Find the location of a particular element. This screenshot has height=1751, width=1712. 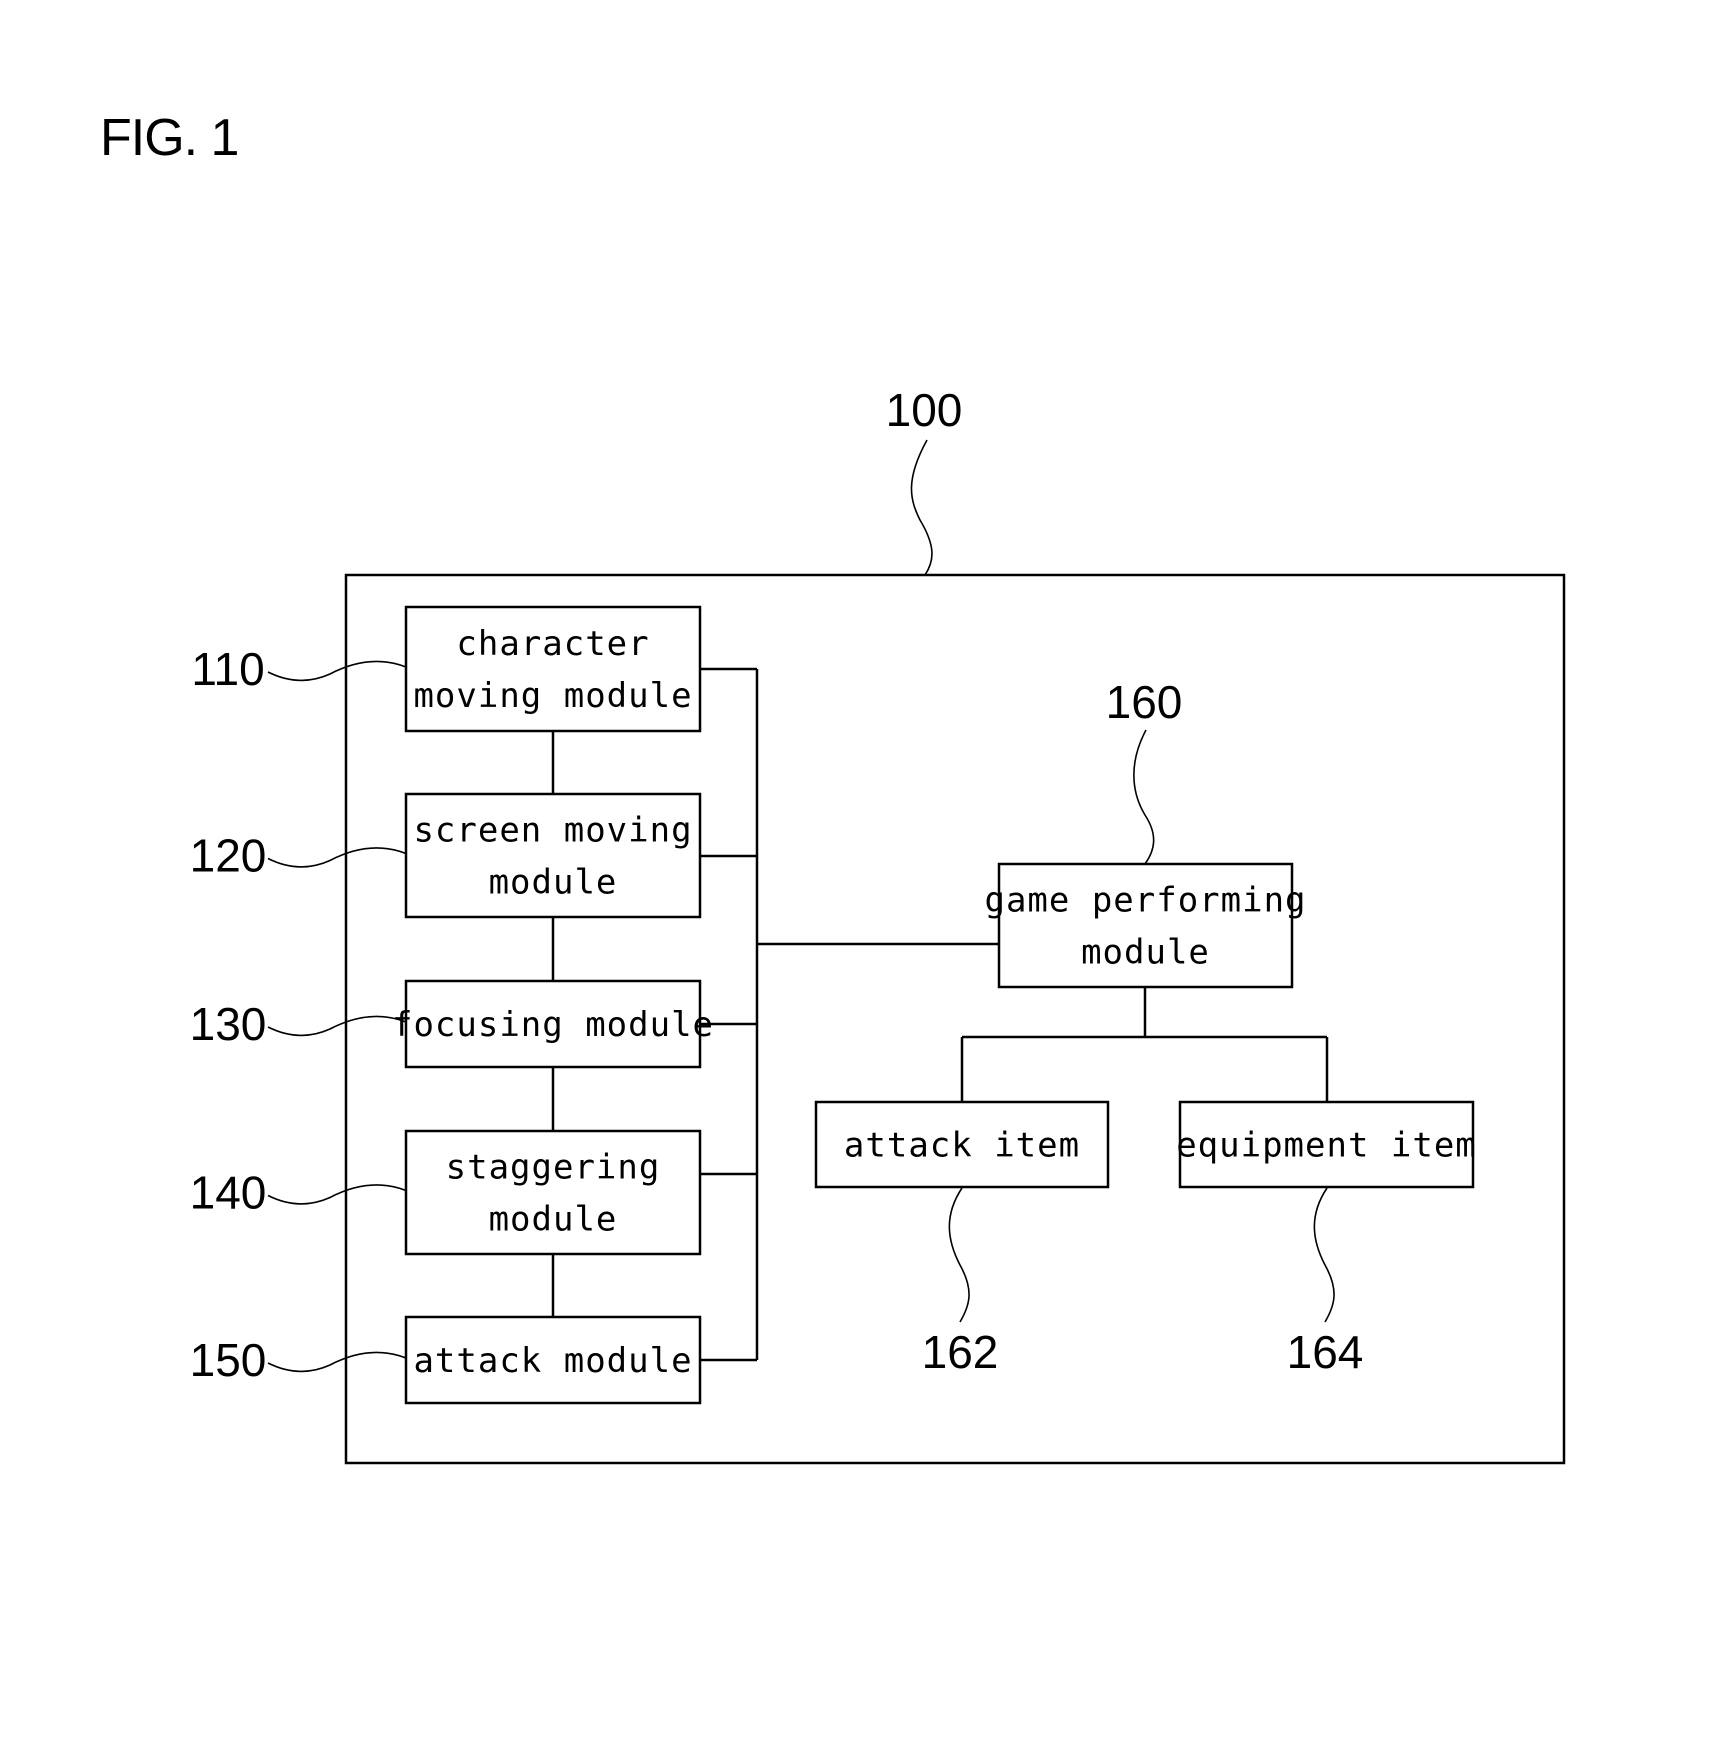

ref-label-150: 150 is located at coordinates (228, 1360).